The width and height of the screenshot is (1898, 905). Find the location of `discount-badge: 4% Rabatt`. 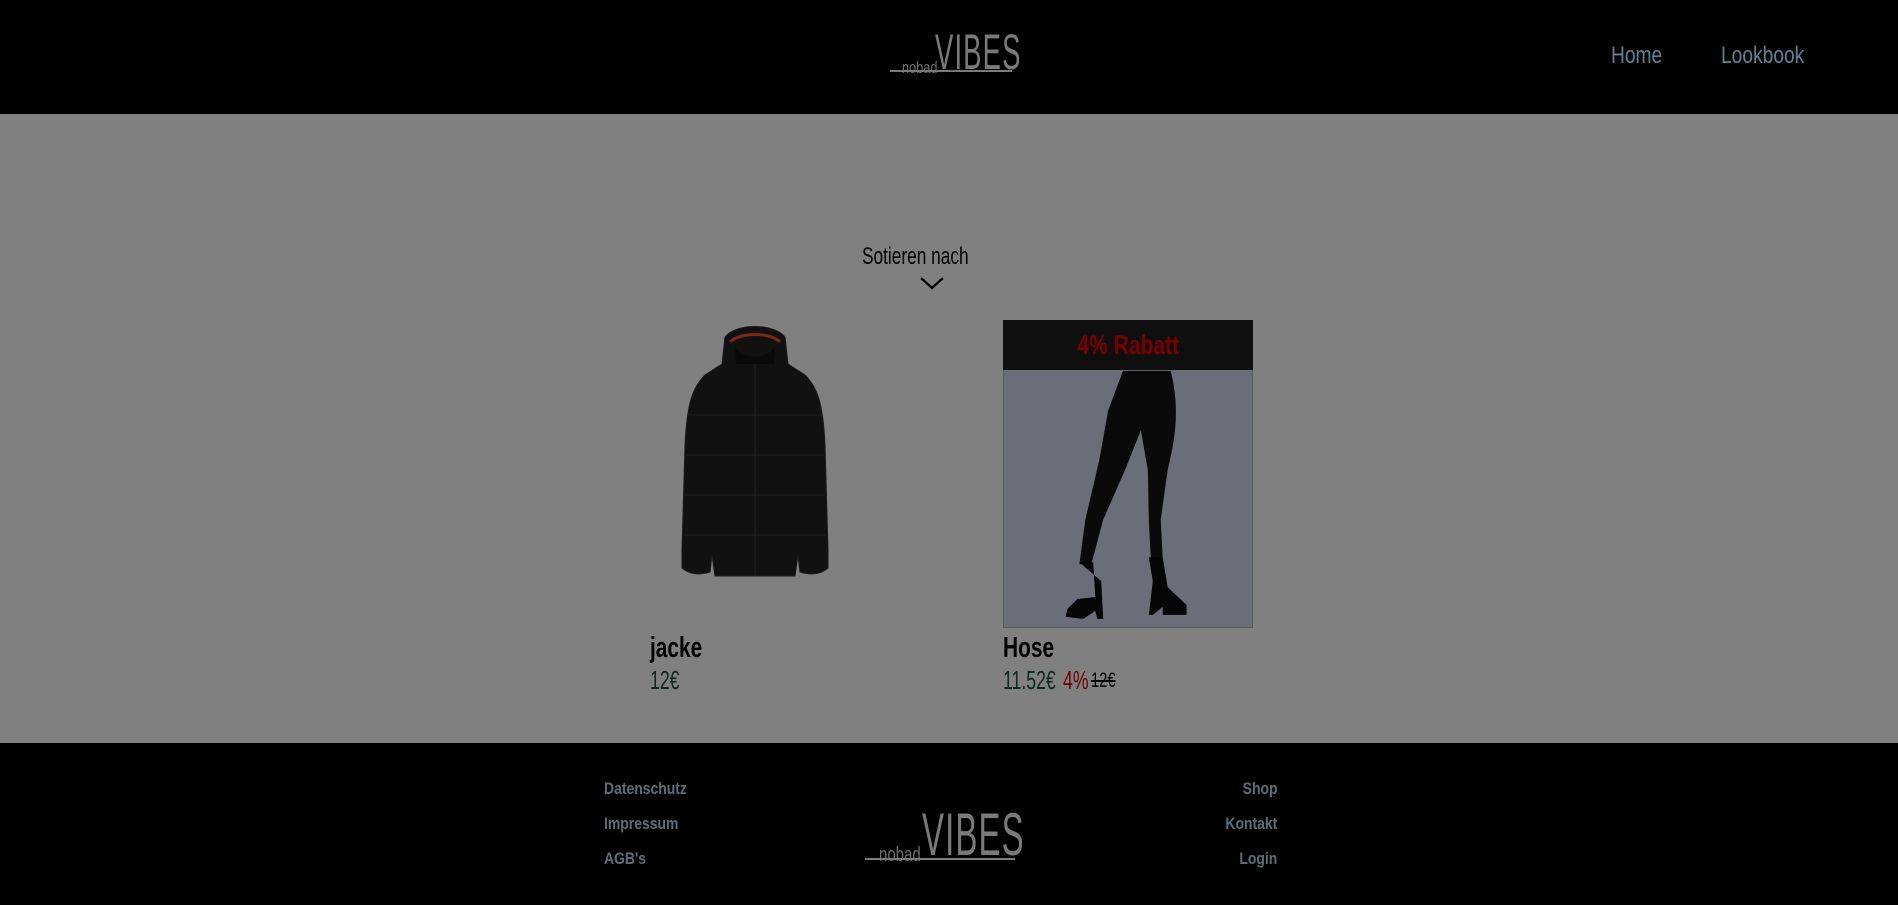

discount-badge: 4% Rabatt is located at coordinates (1128, 345).